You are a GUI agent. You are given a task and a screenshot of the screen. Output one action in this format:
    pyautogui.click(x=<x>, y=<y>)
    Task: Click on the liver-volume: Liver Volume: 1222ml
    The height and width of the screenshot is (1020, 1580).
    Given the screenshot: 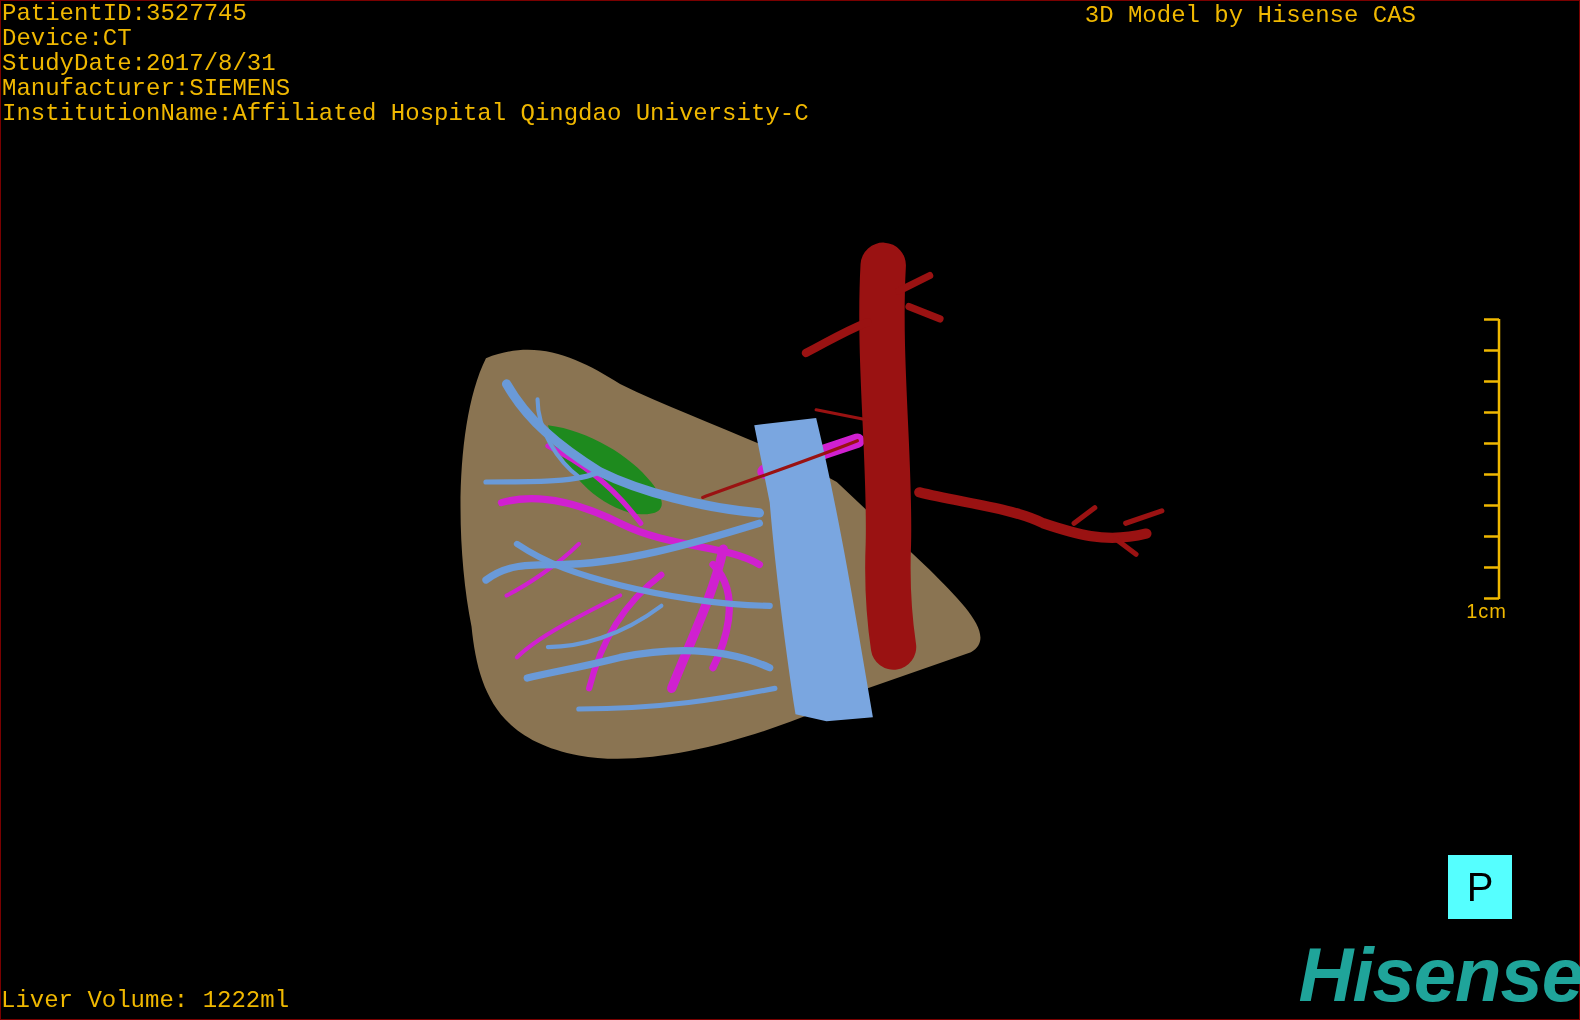 What is the action you would take?
    pyautogui.click(x=145, y=1000)
    